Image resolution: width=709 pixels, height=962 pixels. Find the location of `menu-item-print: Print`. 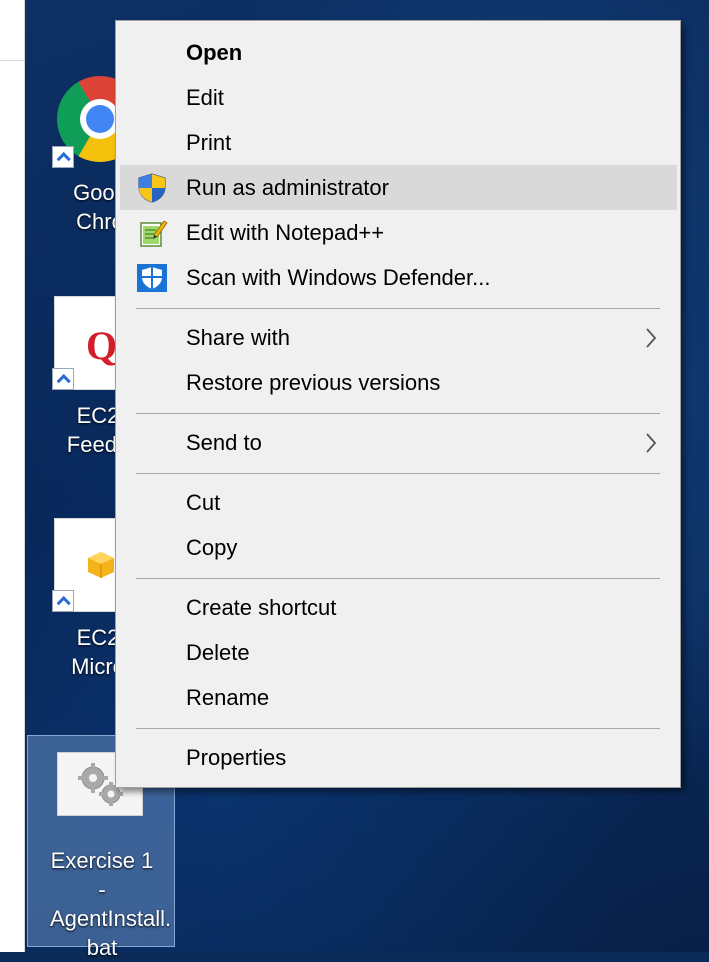

menu-item-print: Print is located at coordinates (398, 142).